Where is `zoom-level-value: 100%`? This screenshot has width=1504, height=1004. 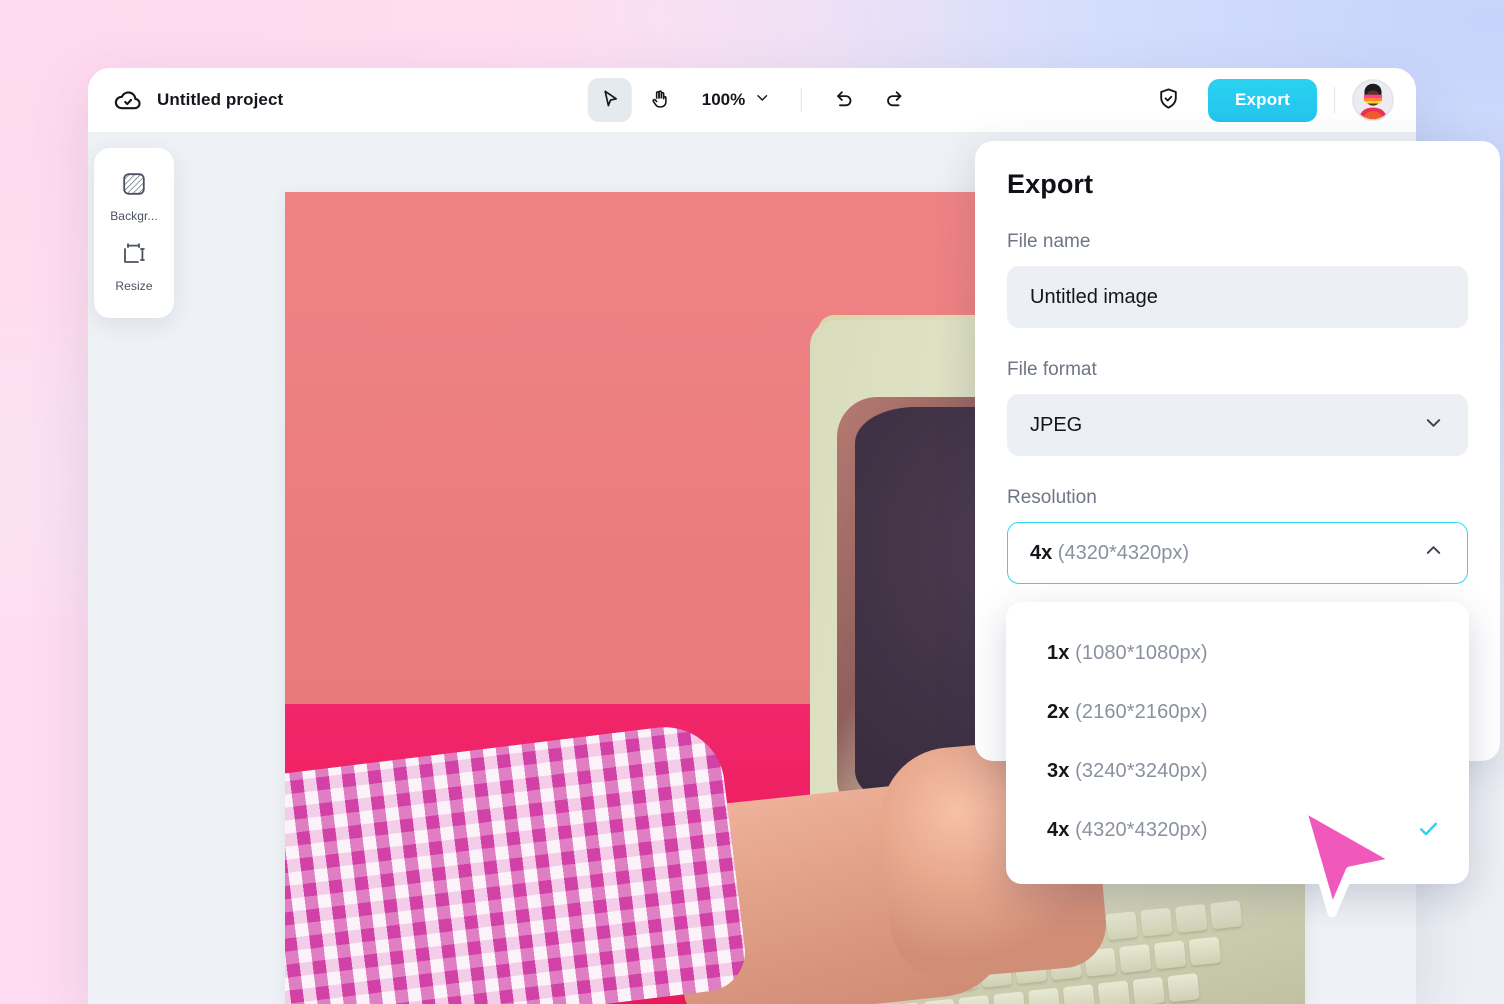
zoom-level-value: 100% is located at coordinates (723, 99).